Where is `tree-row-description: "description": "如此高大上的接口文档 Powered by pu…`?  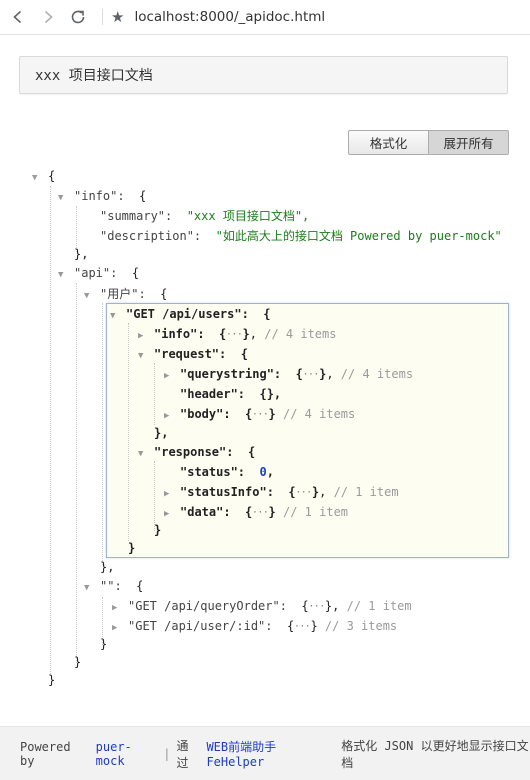
tree-row-description: "description": "如此高大上的接口文档 Powered by pu… is located at coordinates (301, 236).